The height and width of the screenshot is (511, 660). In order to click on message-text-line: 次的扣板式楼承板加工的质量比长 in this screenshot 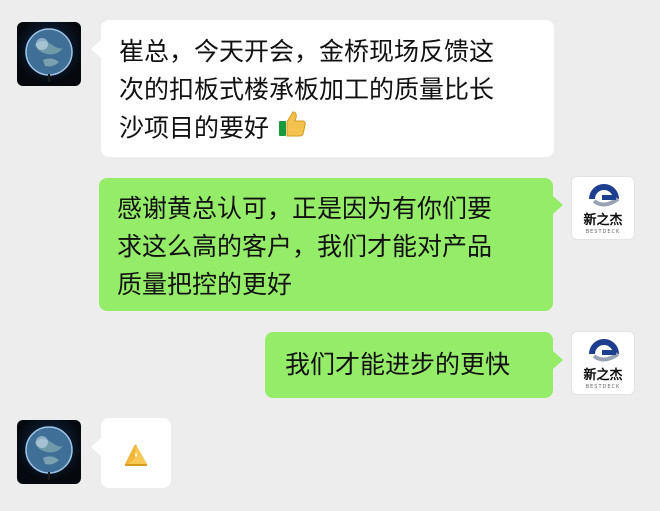, I will do `click(307, 89)`.